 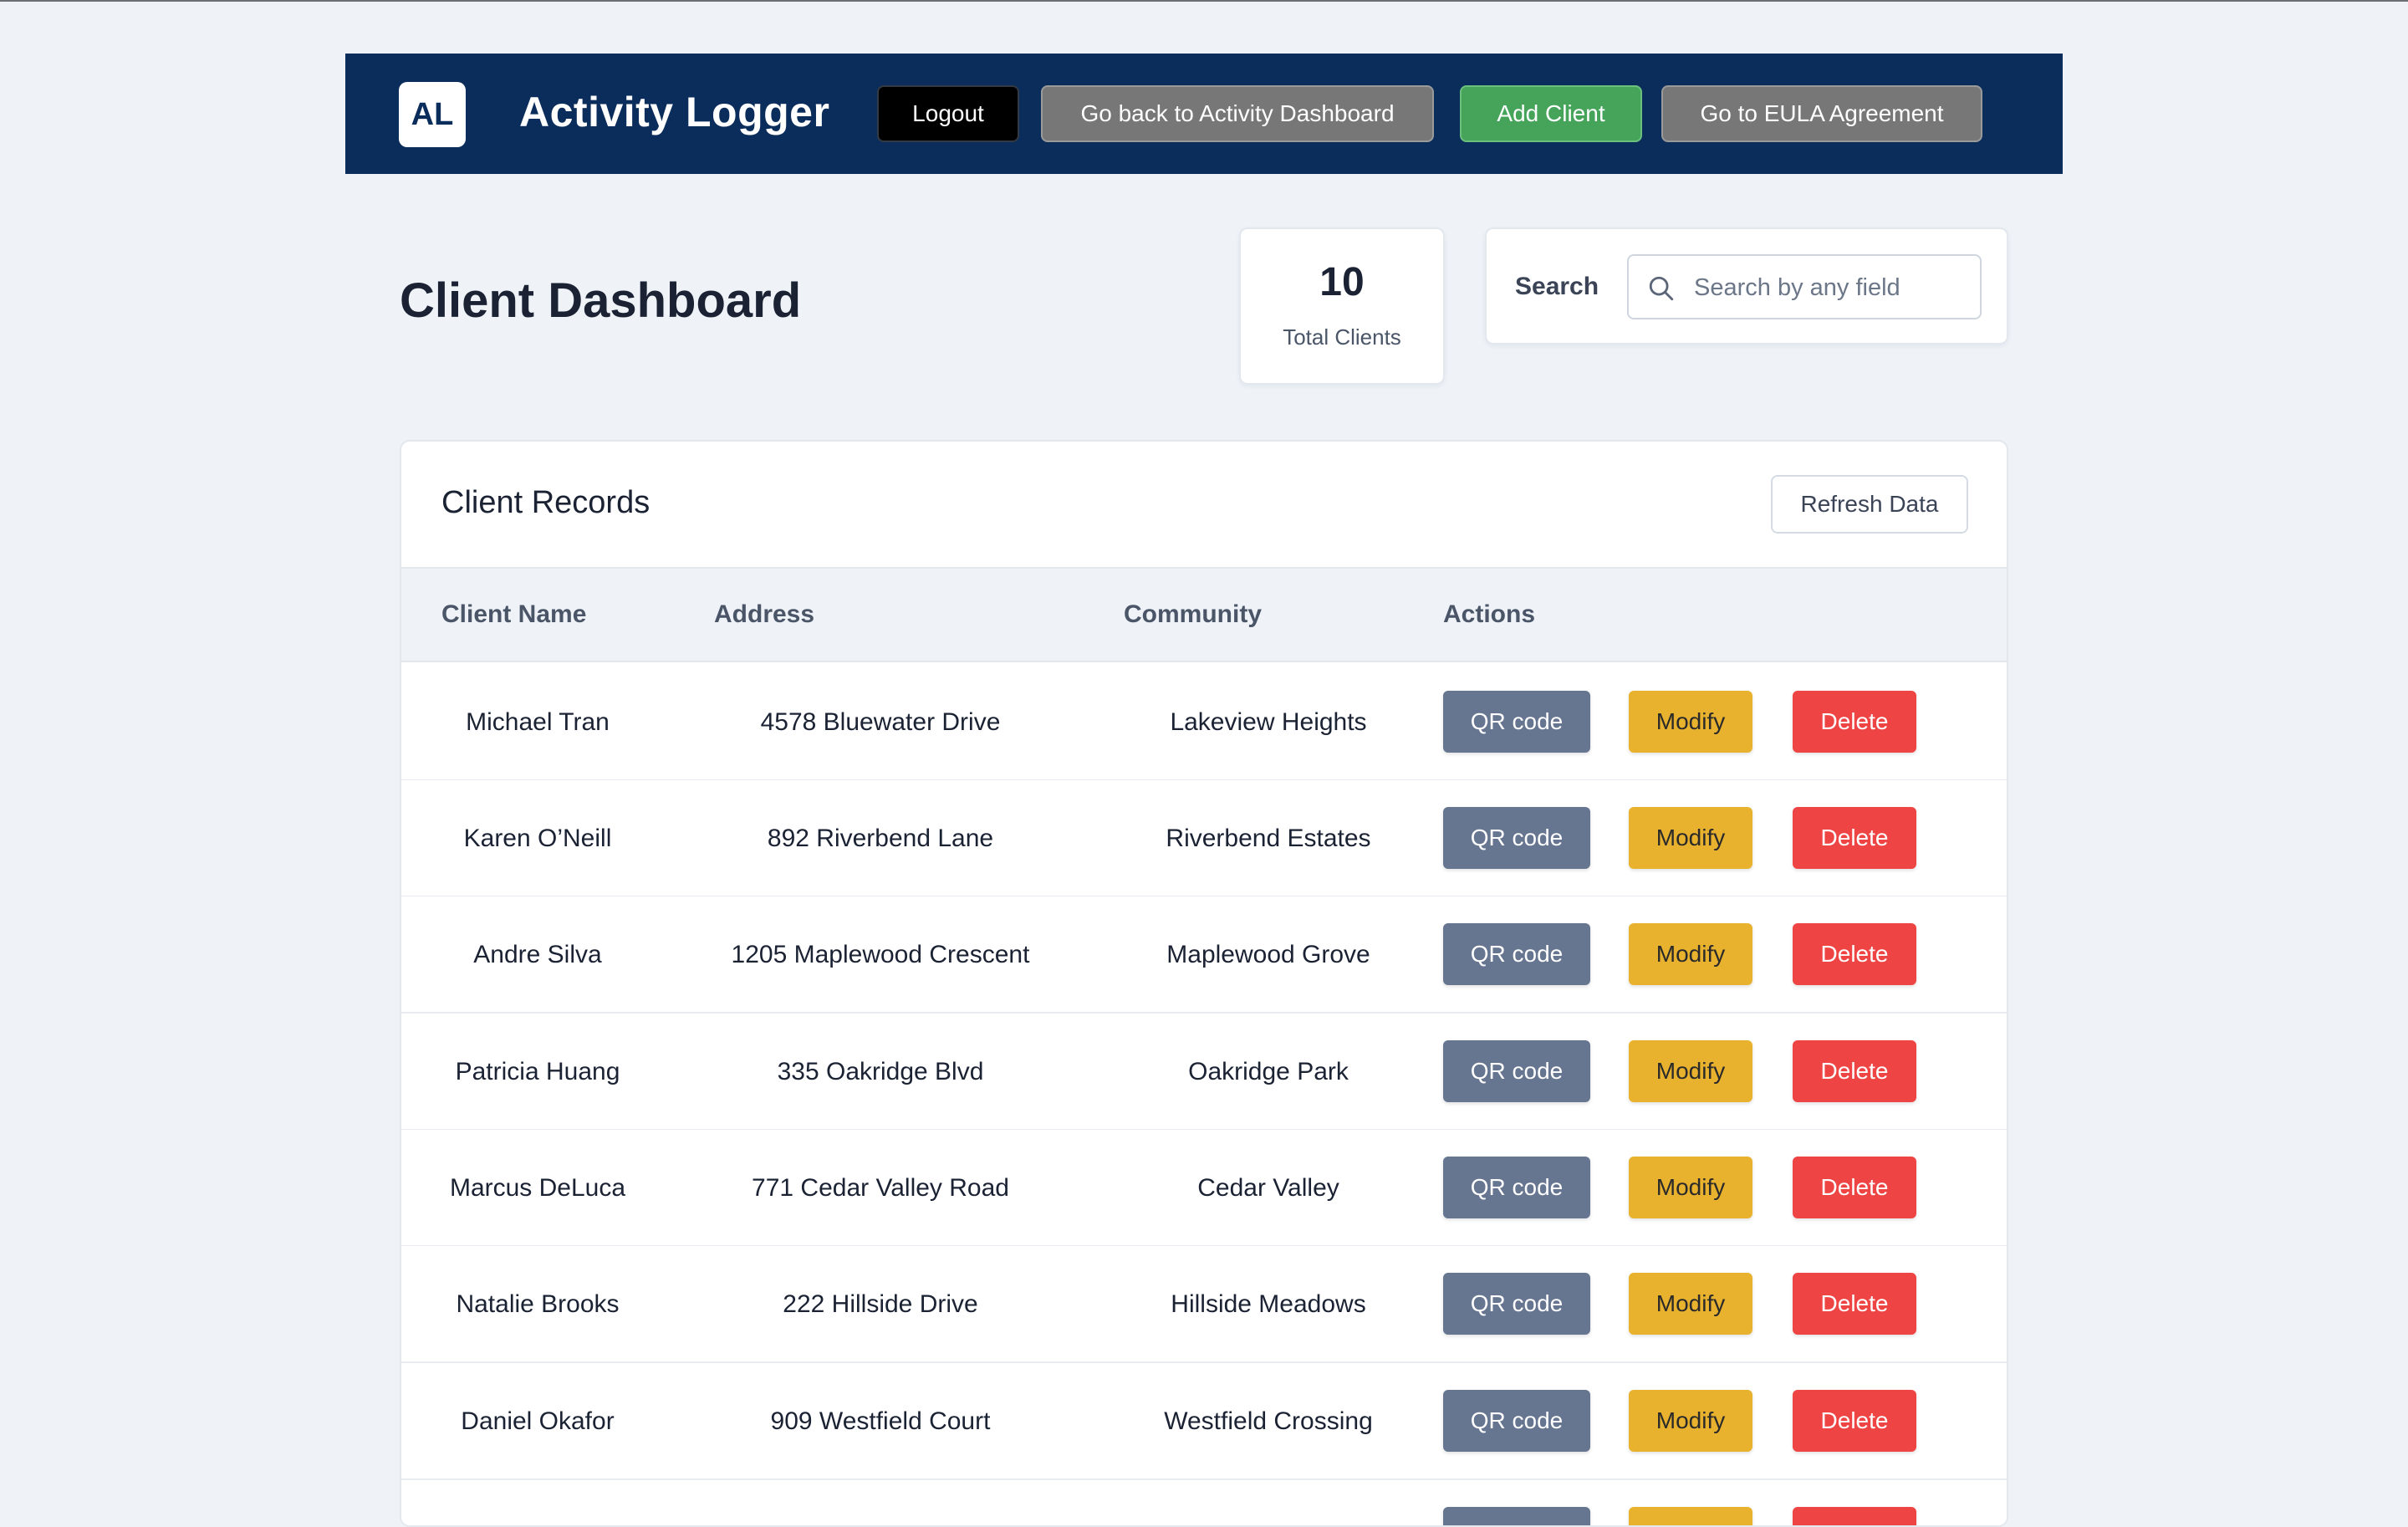 What do you see at coordinates (514, 614) in the screenshot?
I see `column-header-client-name: Client Name` at bounding box center [514, 614].